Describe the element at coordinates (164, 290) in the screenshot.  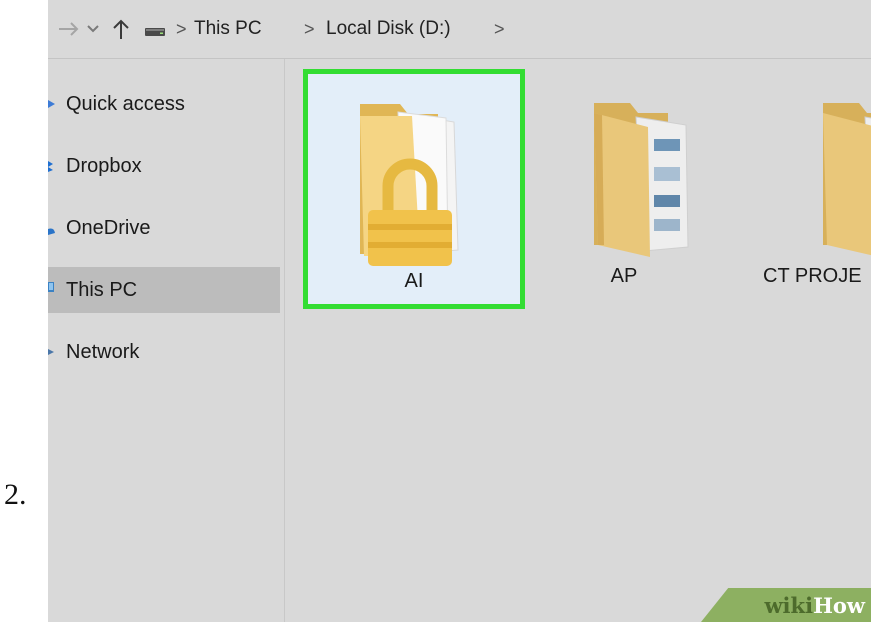
I see `sidebar-item-this-pc: This PC` at that location.